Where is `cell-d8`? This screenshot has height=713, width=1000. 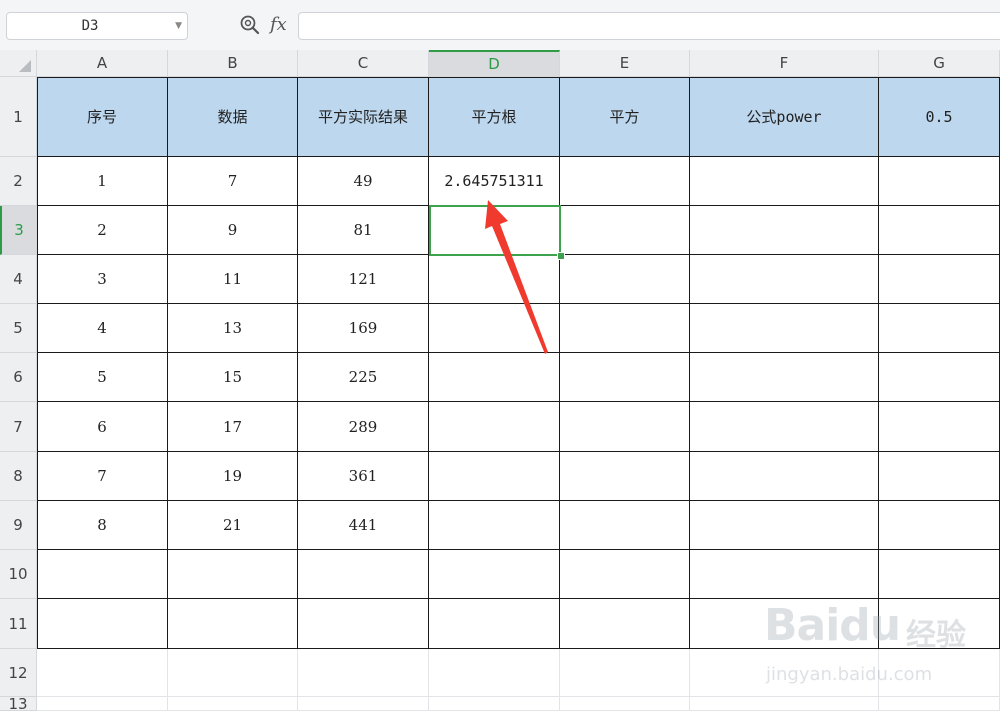 cell-d8 is located at coordinates (494, 476).